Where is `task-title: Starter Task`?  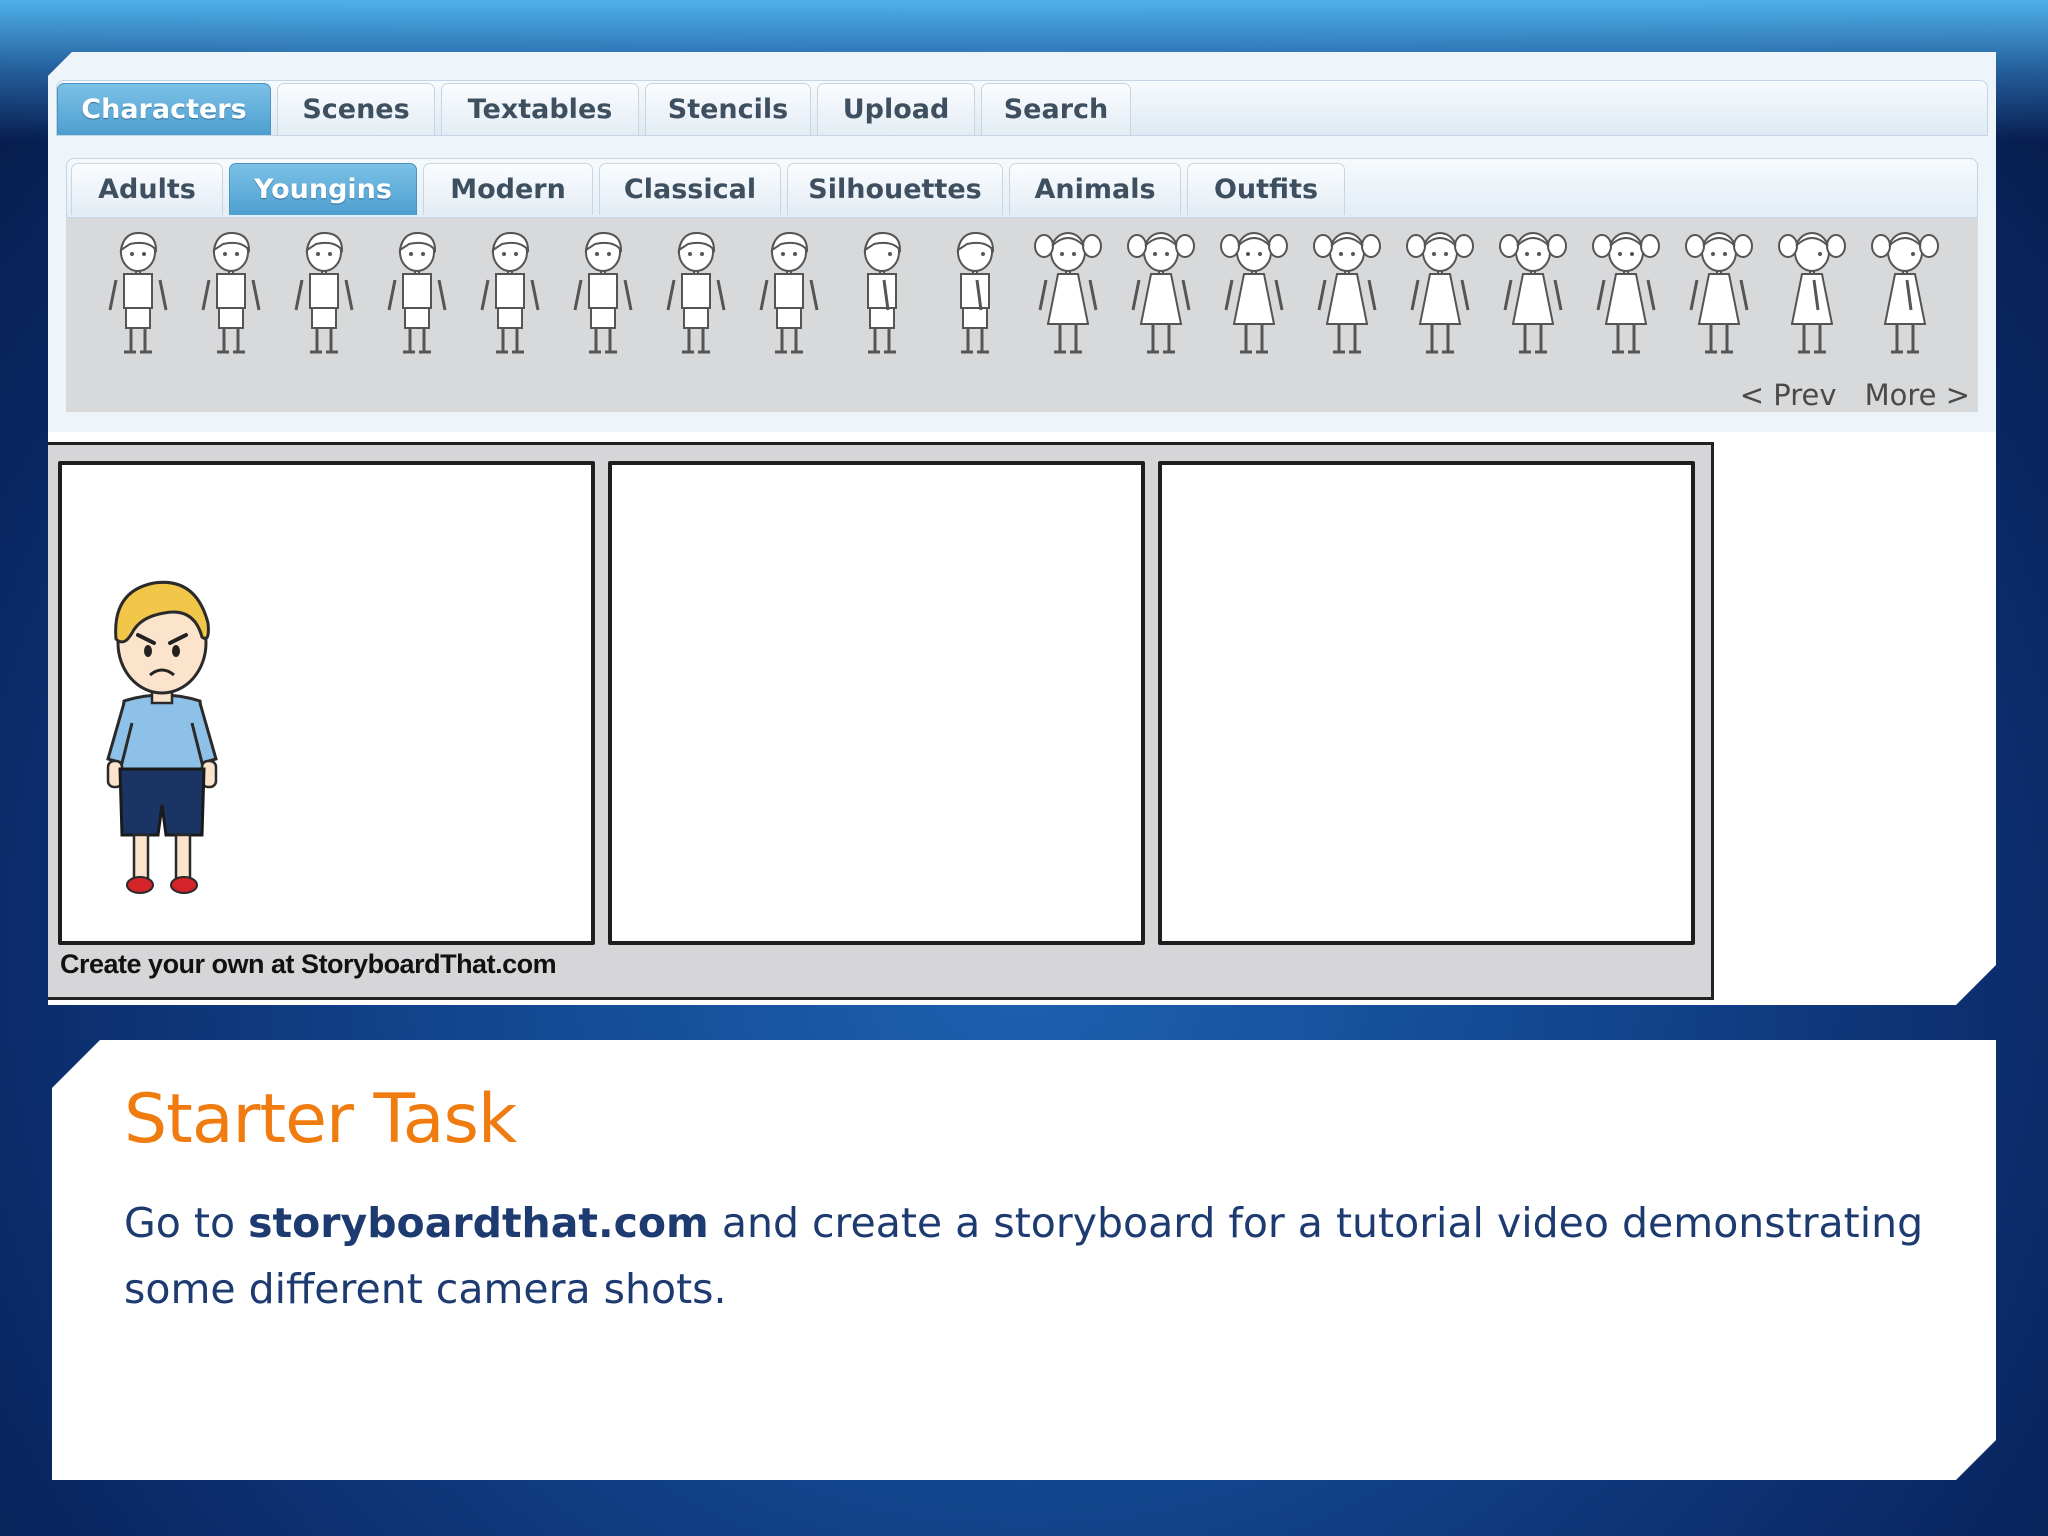
task-title: Starter Task is located at coordinates (320, 1119).